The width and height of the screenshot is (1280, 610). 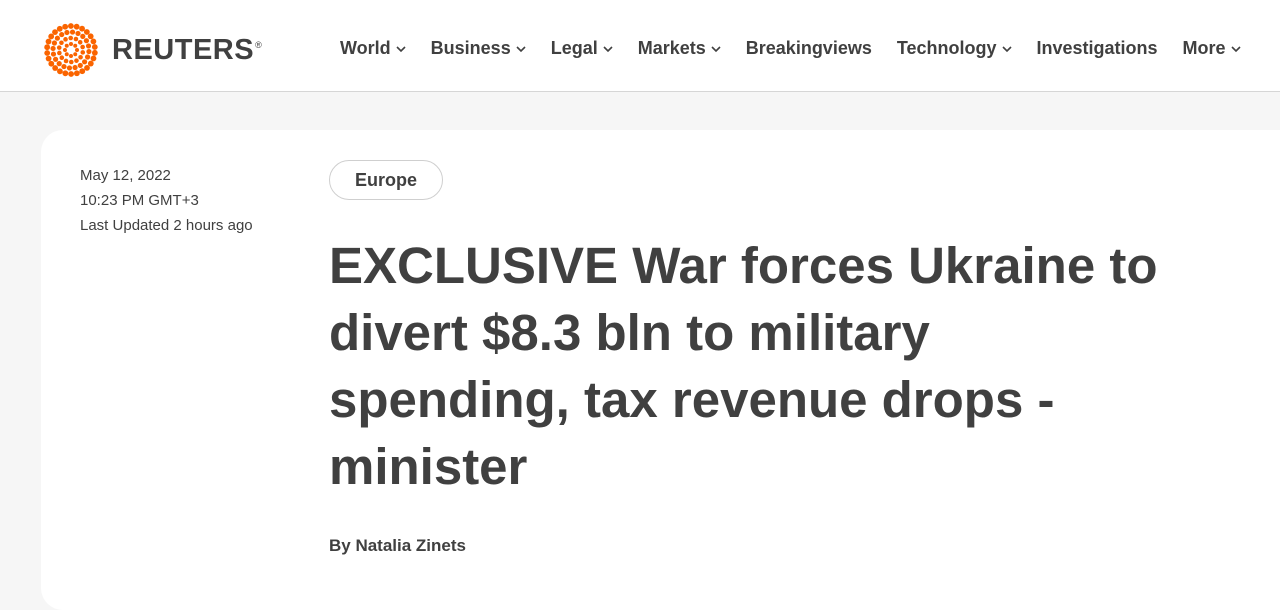 I want to click on article-time: 10:23 PM GMT+3, so click(x=139, y=200).